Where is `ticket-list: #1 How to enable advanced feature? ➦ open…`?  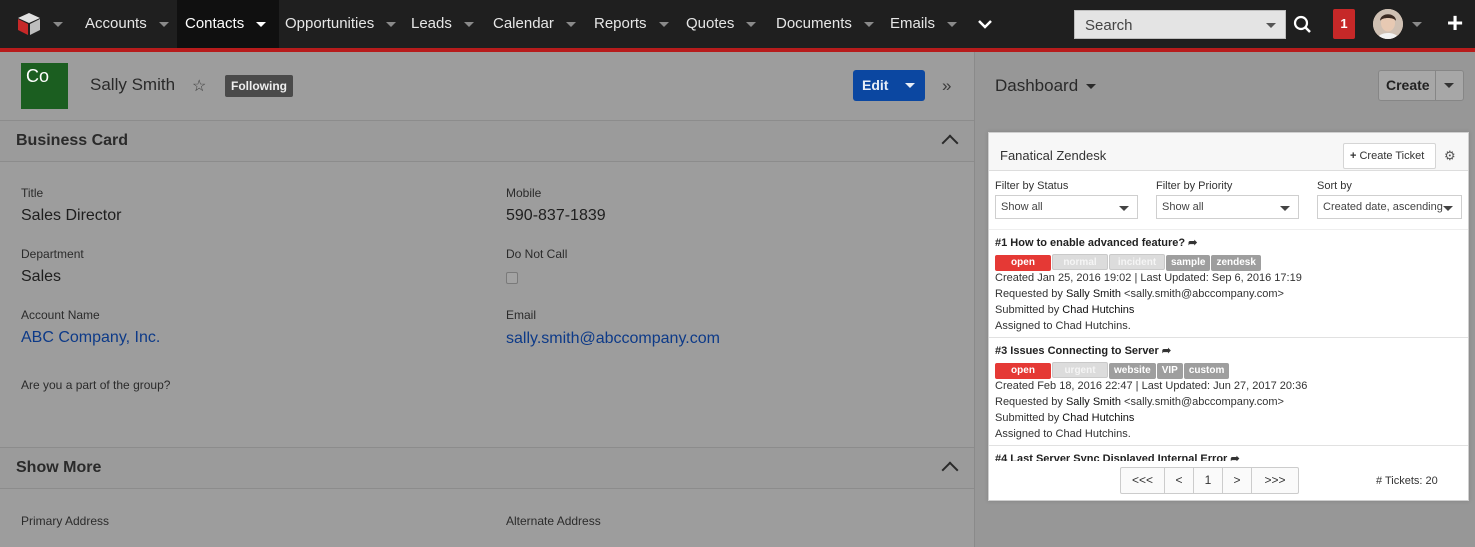 ticket-list: #1 How to enable advanced feature? ➦ open… is located at coordinates (1228, 345).